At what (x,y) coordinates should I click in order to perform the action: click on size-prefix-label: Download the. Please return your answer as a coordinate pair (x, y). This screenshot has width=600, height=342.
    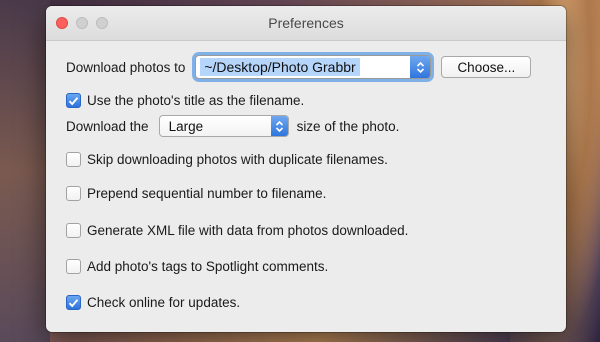
    Looking at the image, I should click on (107, 126).